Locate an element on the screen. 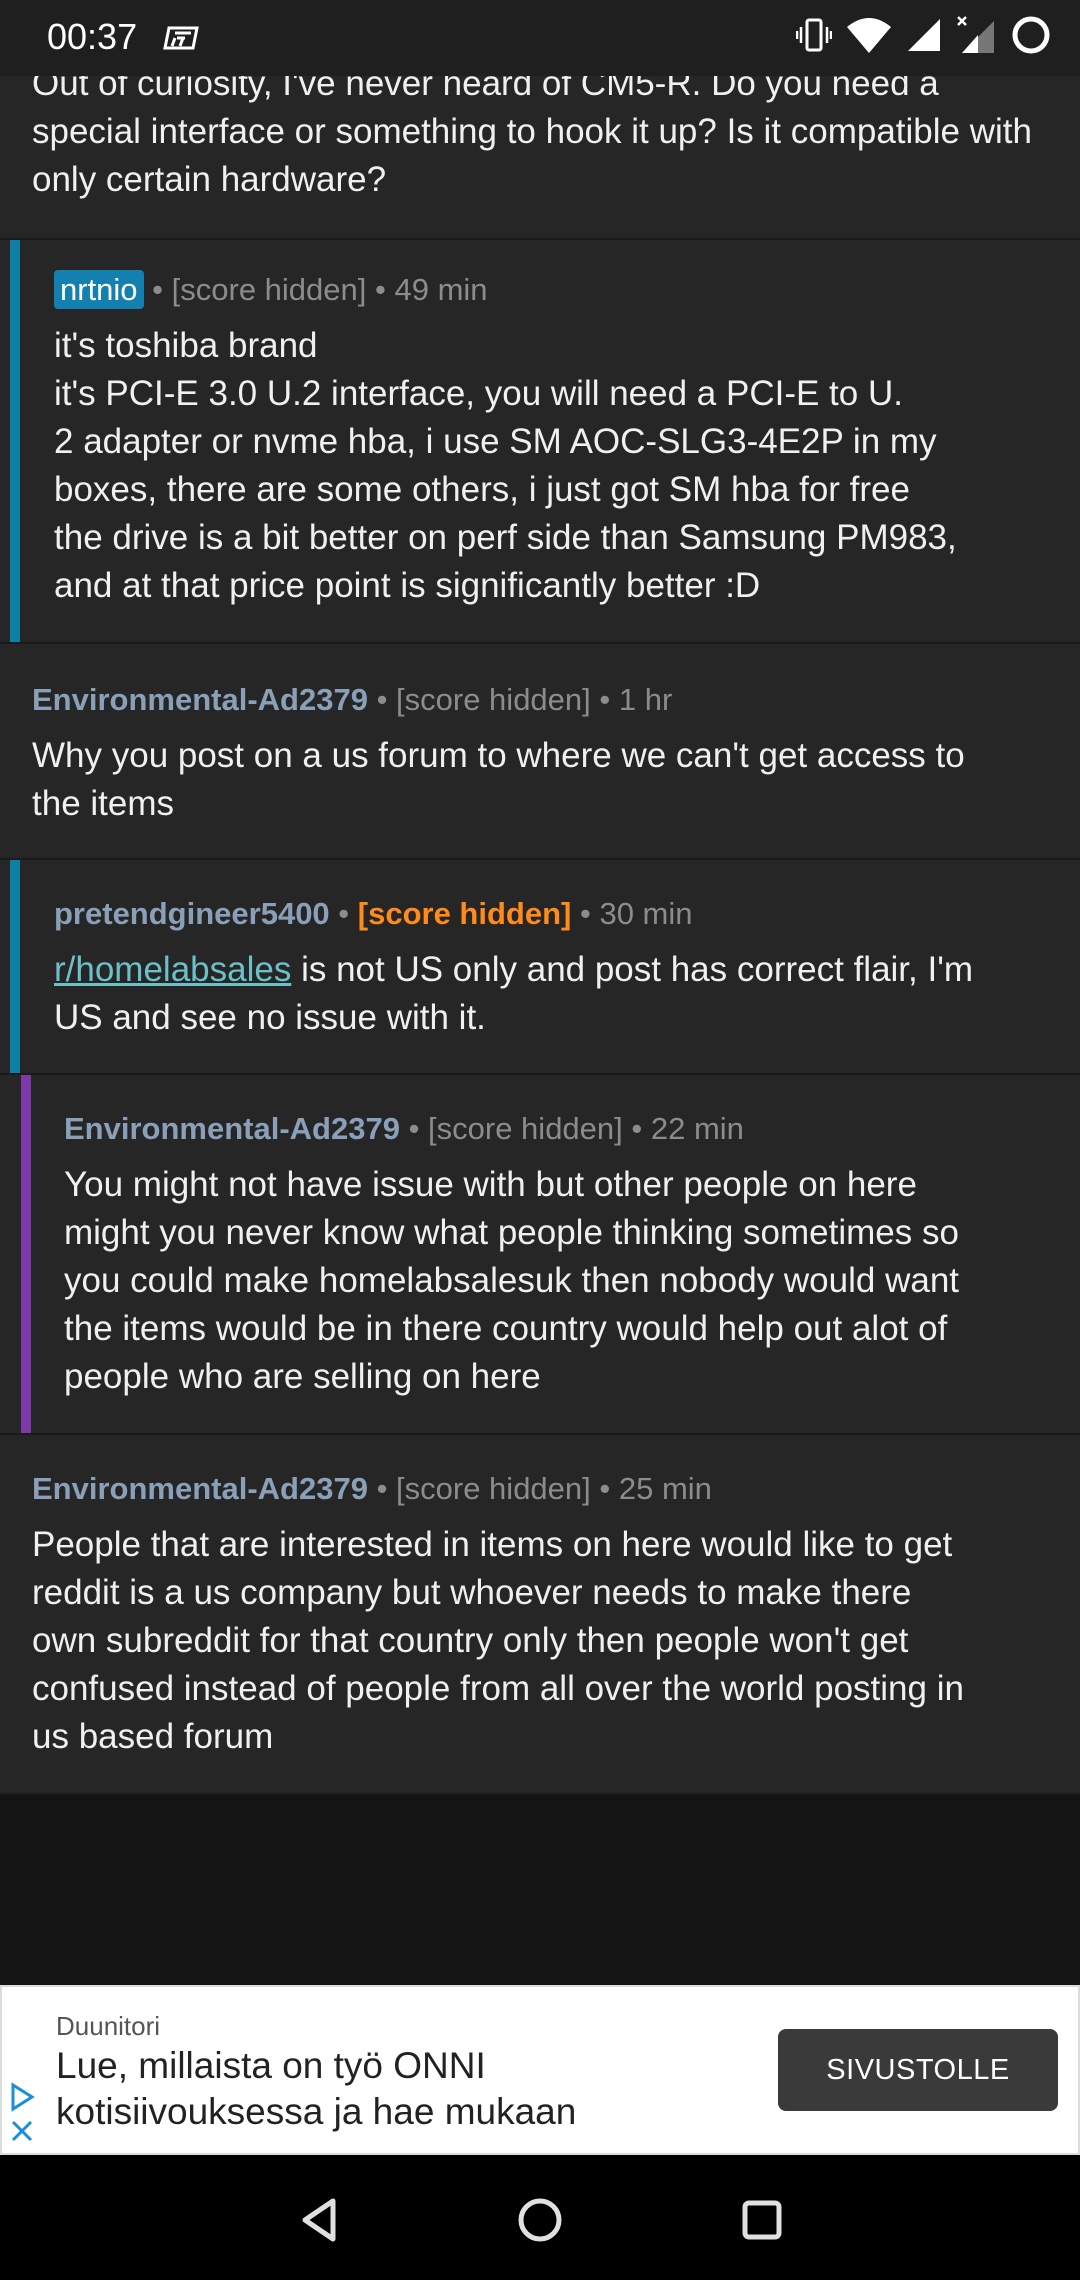  cell-signal-icon is located at coordinates (924, 35).